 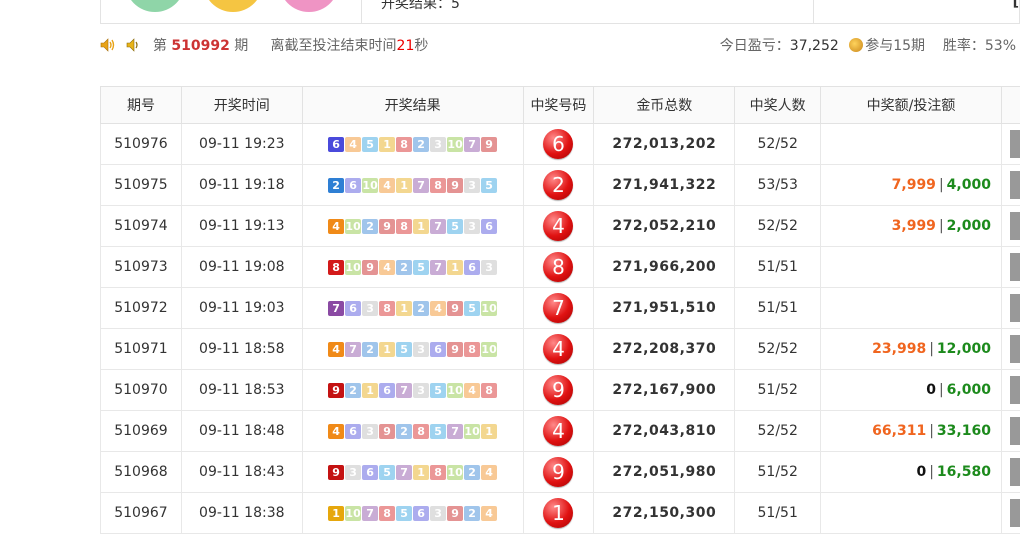 What do you see at coordinates (664, 431) in the screenshot?
I see `total-coins-cell: 272,043,810` at bounding box center [664, 431].